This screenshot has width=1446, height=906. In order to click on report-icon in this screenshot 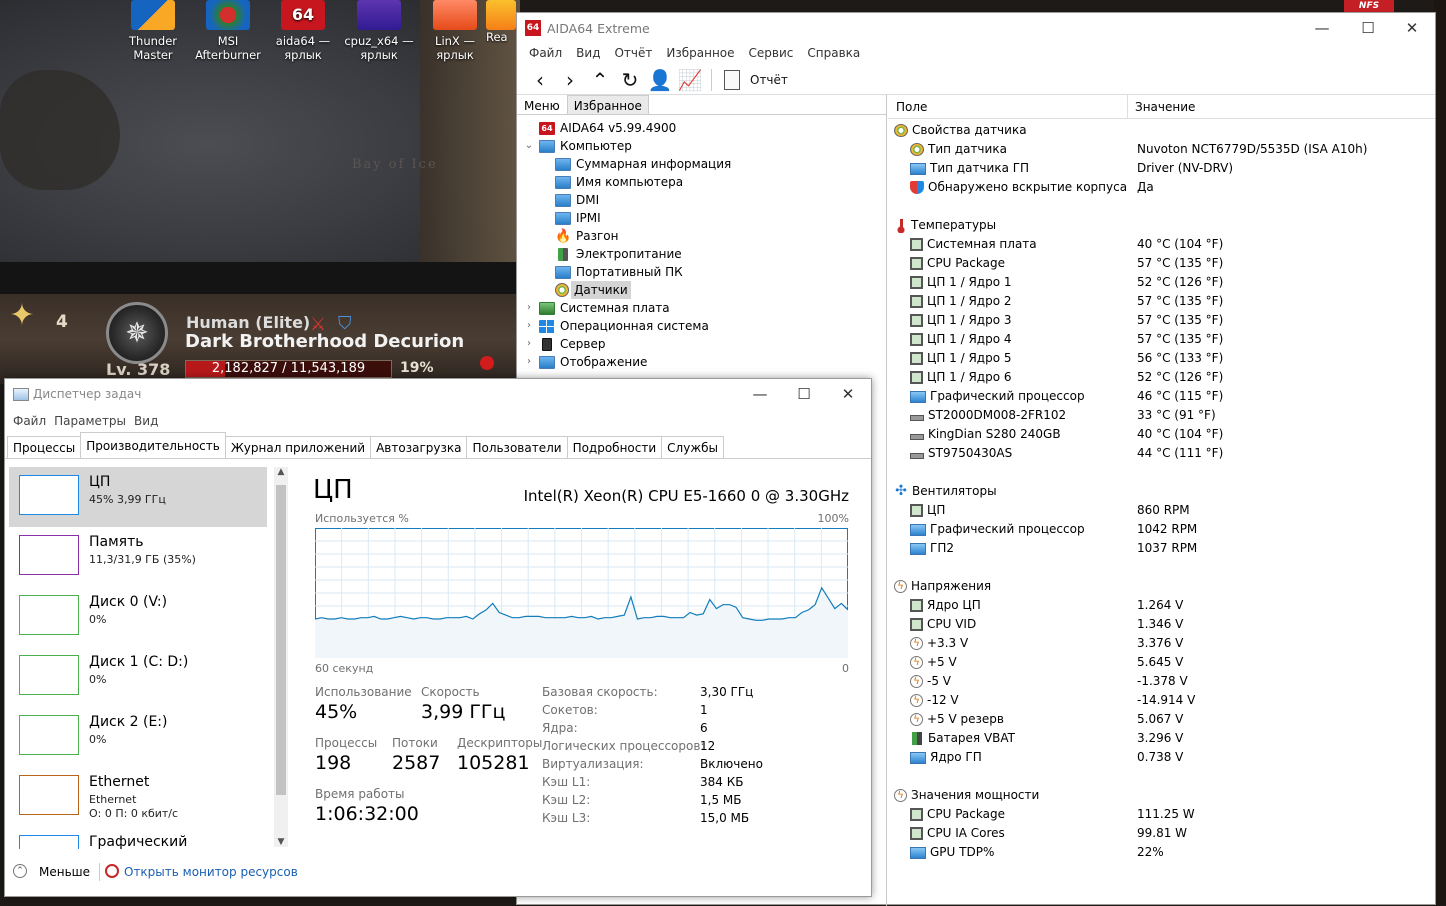, I will do `click(732, 79)`.